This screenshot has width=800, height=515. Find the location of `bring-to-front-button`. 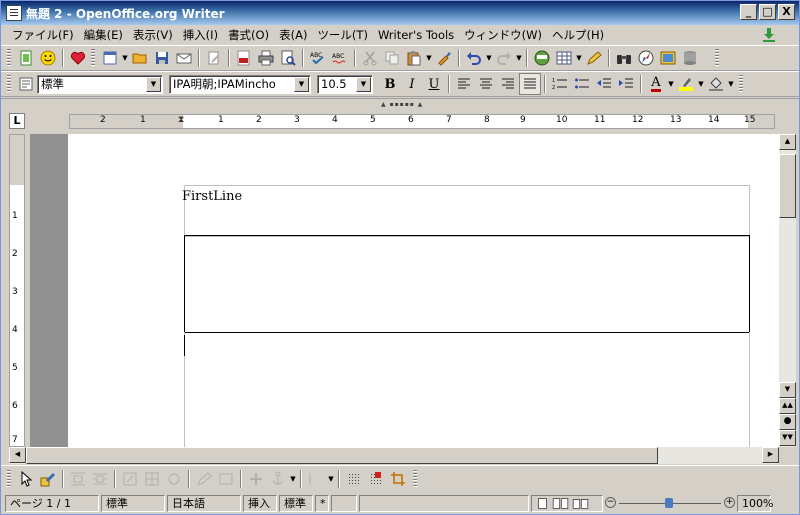

bring-to-front-button is located at coordinates (256, 479).